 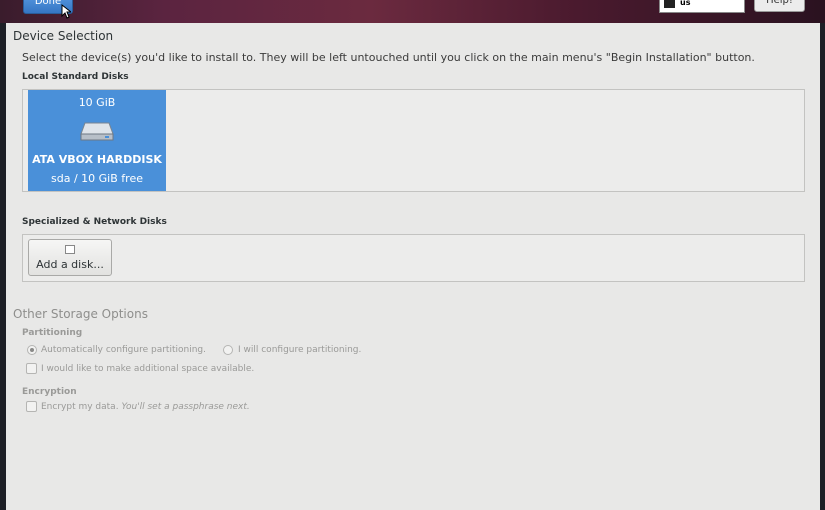 I want to click on help-button: Help!, so click(x=779, y=6).